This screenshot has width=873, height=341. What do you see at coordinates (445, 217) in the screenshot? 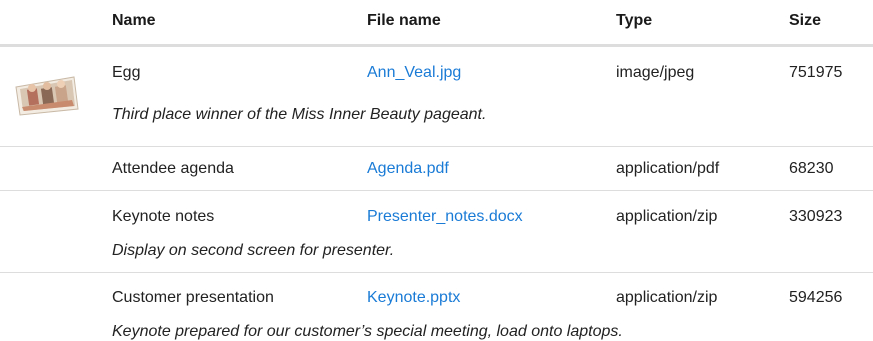
I see `file-link: Presenter_notes.docx` at bounding box center [445, 217].